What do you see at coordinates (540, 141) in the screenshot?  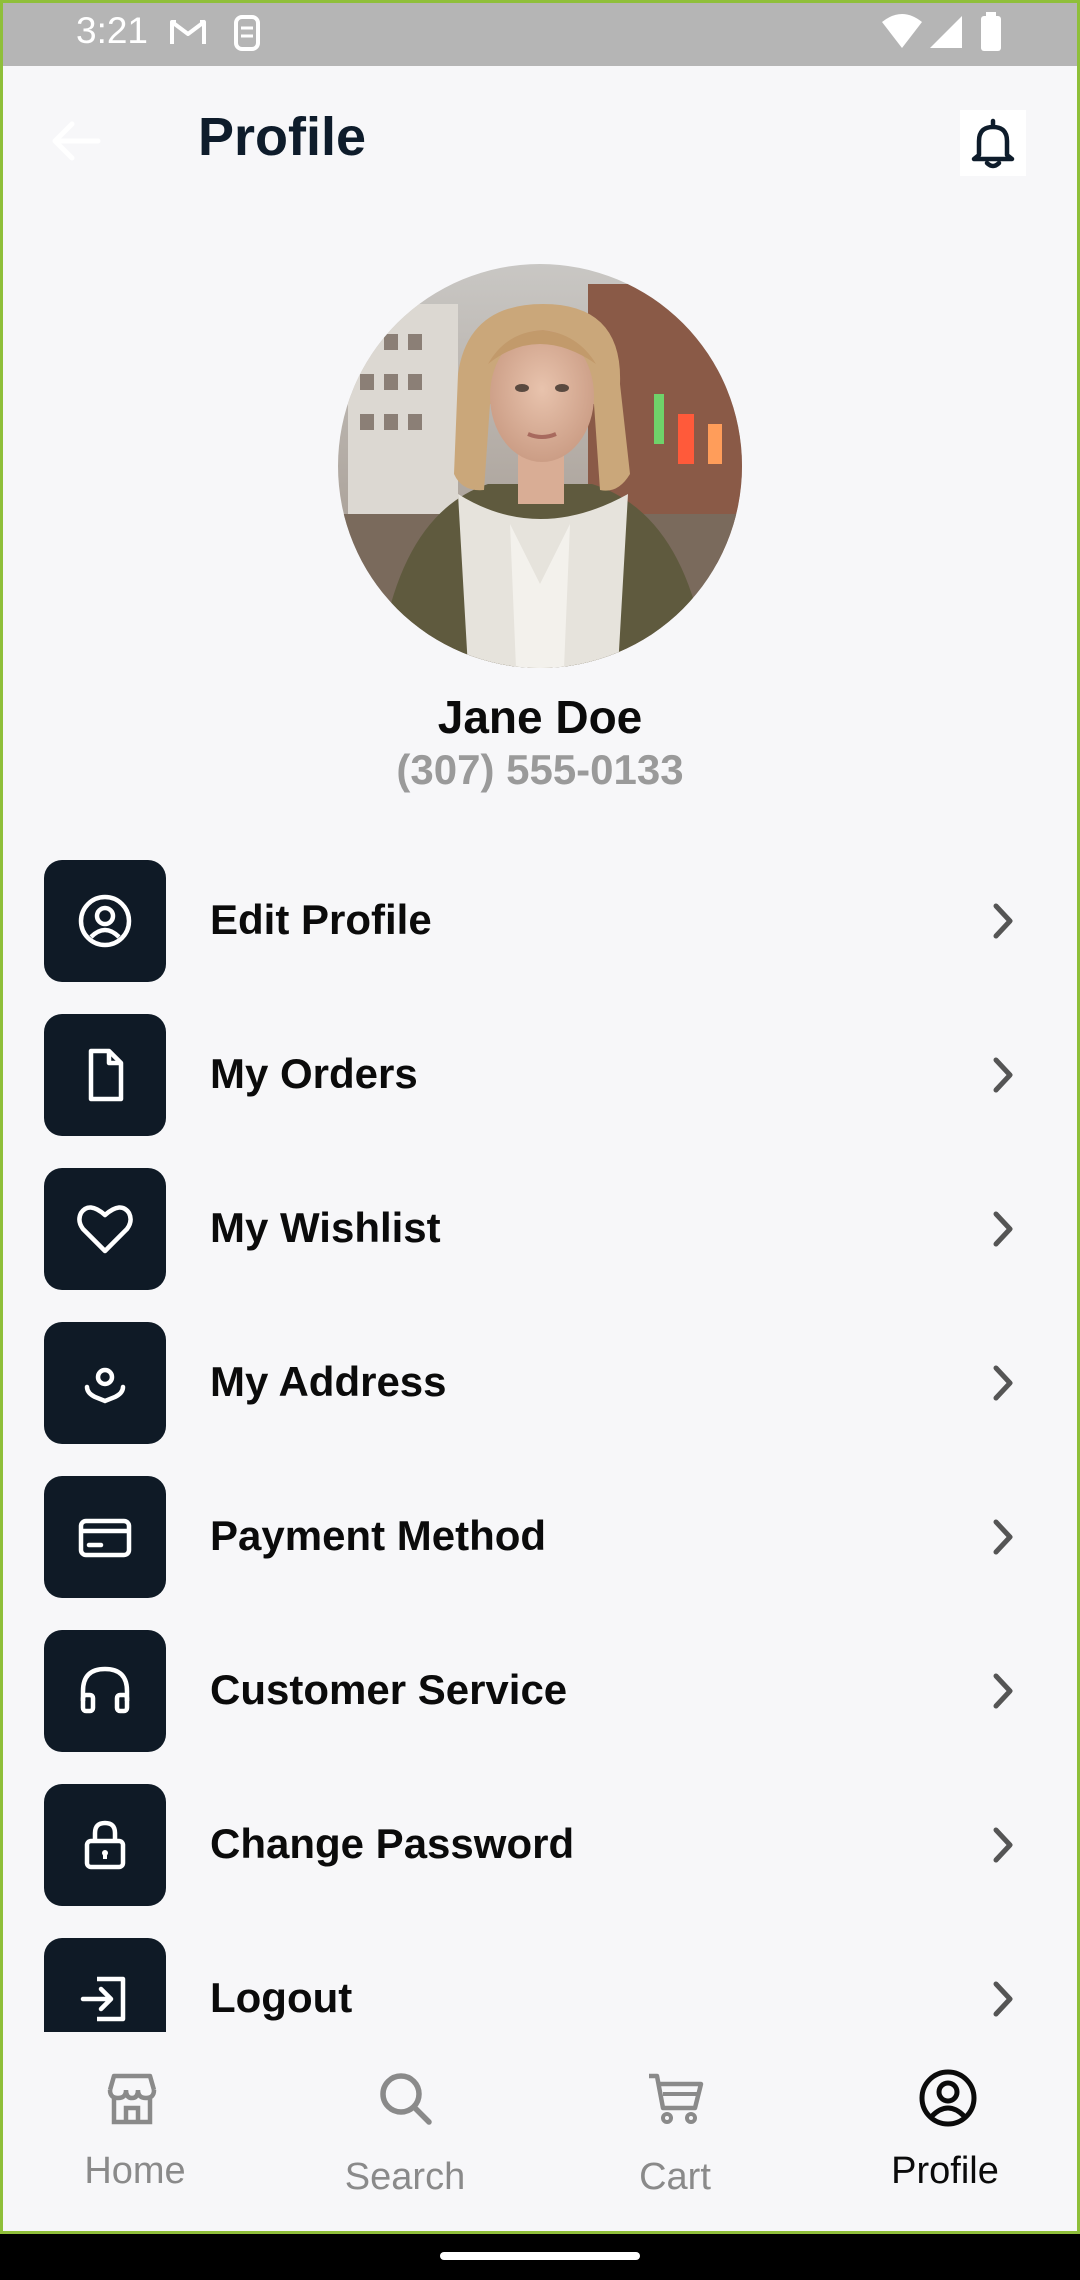 I see `app-header: Profile` at bounding box center [540, 141].